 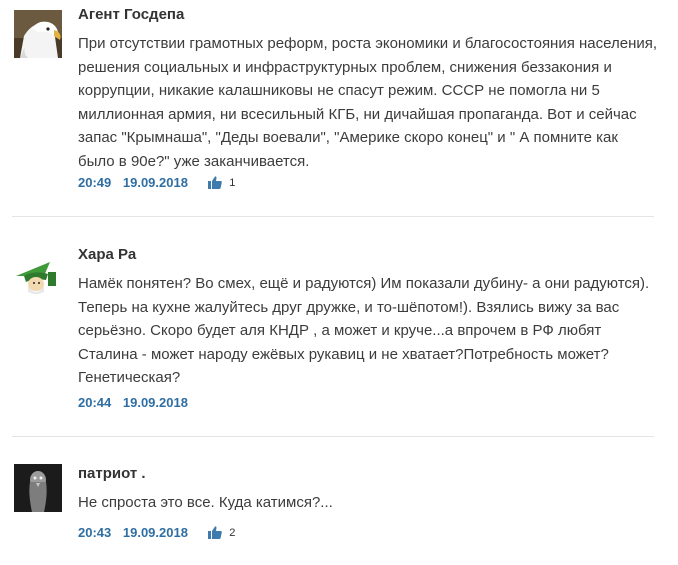 I want to click on comment-author: Агент Госдепа, so click(x=131, y=14).